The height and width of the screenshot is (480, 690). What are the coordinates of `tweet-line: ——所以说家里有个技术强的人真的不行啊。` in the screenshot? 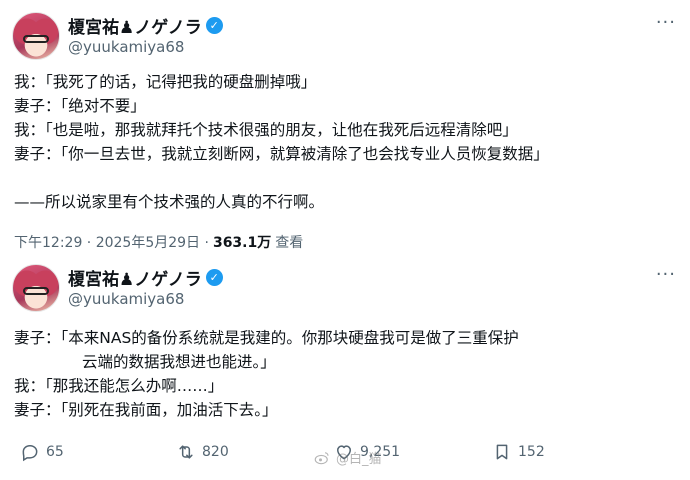 It's located at (169, 202).